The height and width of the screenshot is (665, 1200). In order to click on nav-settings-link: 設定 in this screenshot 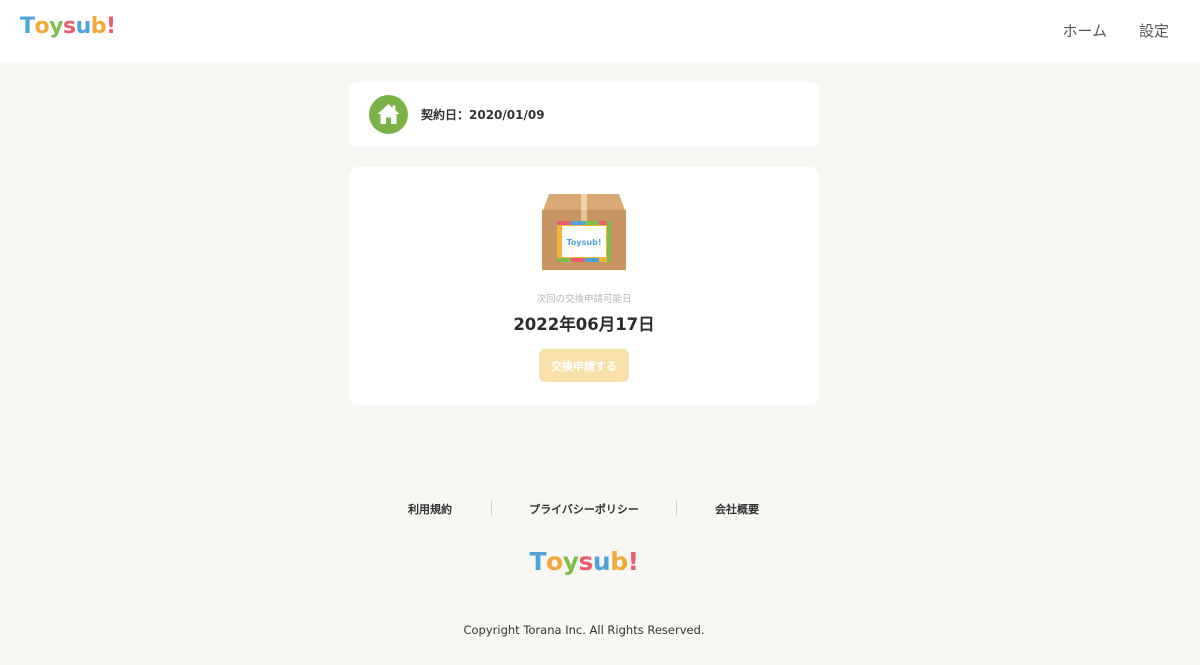, I will do `click(1154, 30)`.